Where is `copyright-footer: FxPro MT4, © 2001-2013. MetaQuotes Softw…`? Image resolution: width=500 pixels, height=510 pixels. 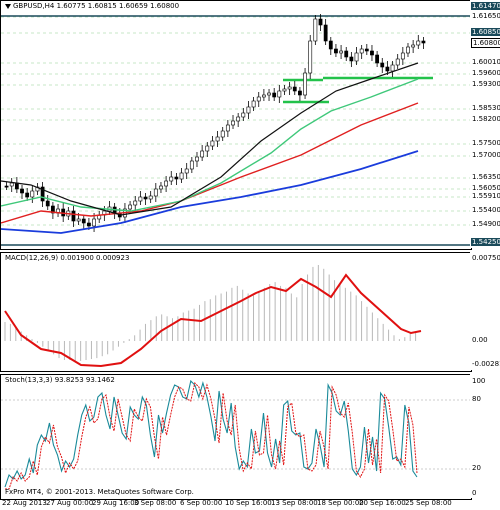 copyright-footer: FxPro MT4, © 2001-2013. MetaQuotes Softw… is located at coordinates (99, 492).